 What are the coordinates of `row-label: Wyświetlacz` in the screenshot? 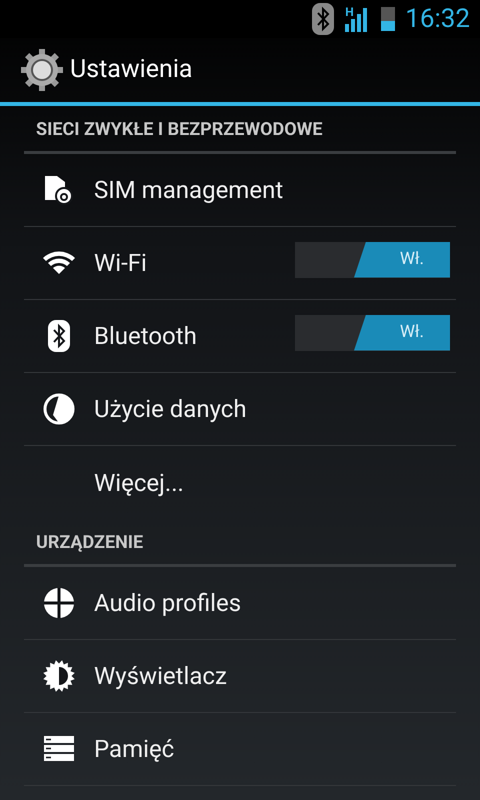 It's located at (161, 676).